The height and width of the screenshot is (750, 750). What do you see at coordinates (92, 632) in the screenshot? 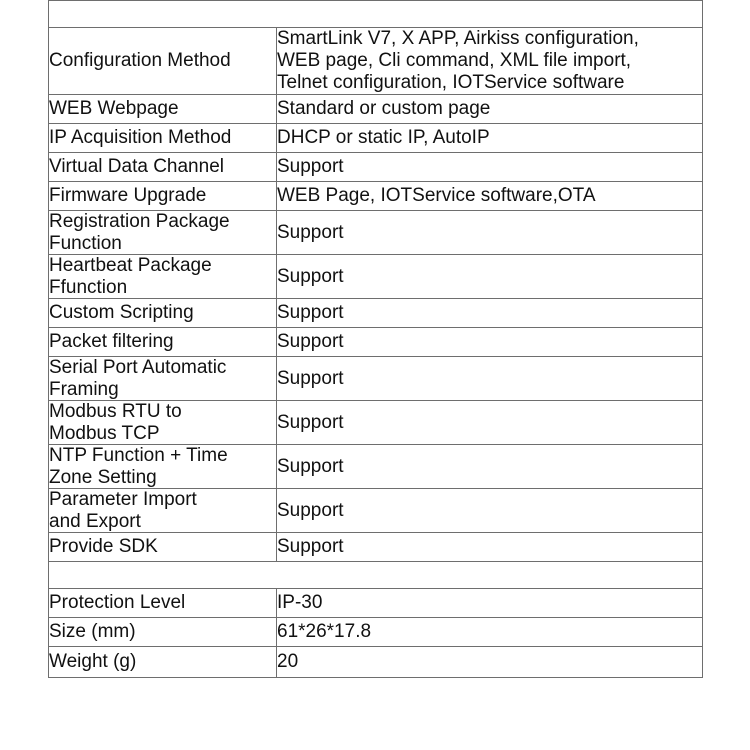
I see `spec-label-text: Size (mm)` at bounding box center [92, 632].